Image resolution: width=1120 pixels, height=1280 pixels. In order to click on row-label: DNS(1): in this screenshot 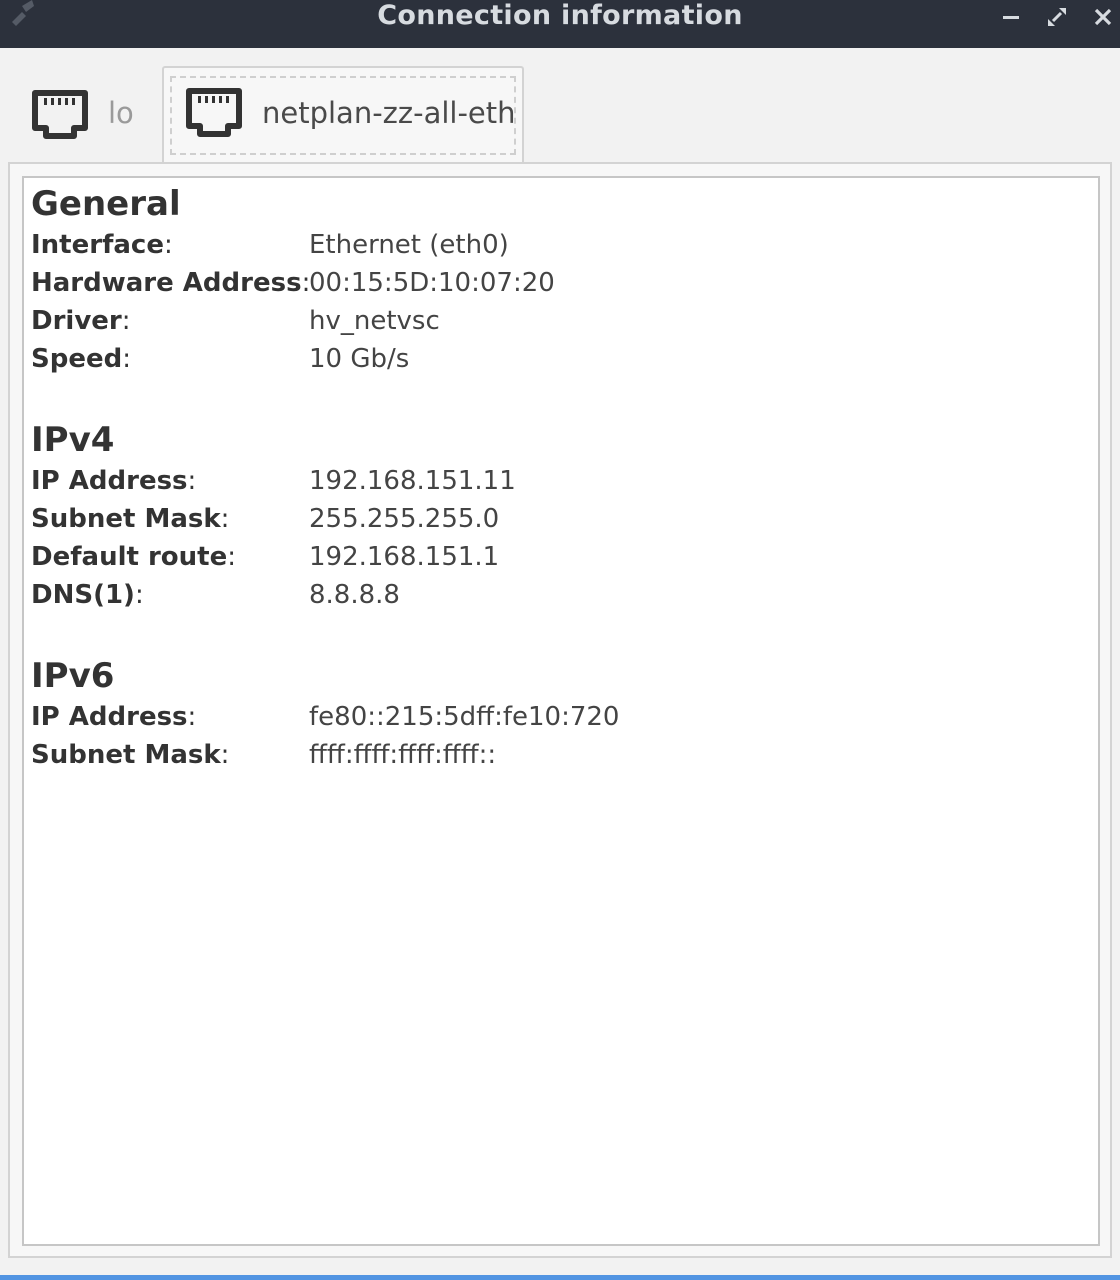, I will do `click(87, 595)`.